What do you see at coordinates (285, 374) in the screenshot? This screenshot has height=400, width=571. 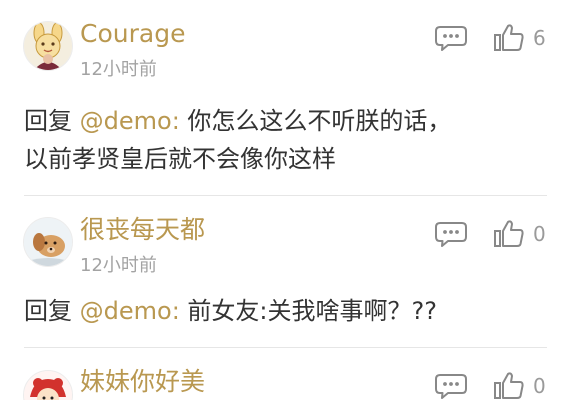 I see `comment-item: 妹妹你好美 0` at bounding box center [285, 374].